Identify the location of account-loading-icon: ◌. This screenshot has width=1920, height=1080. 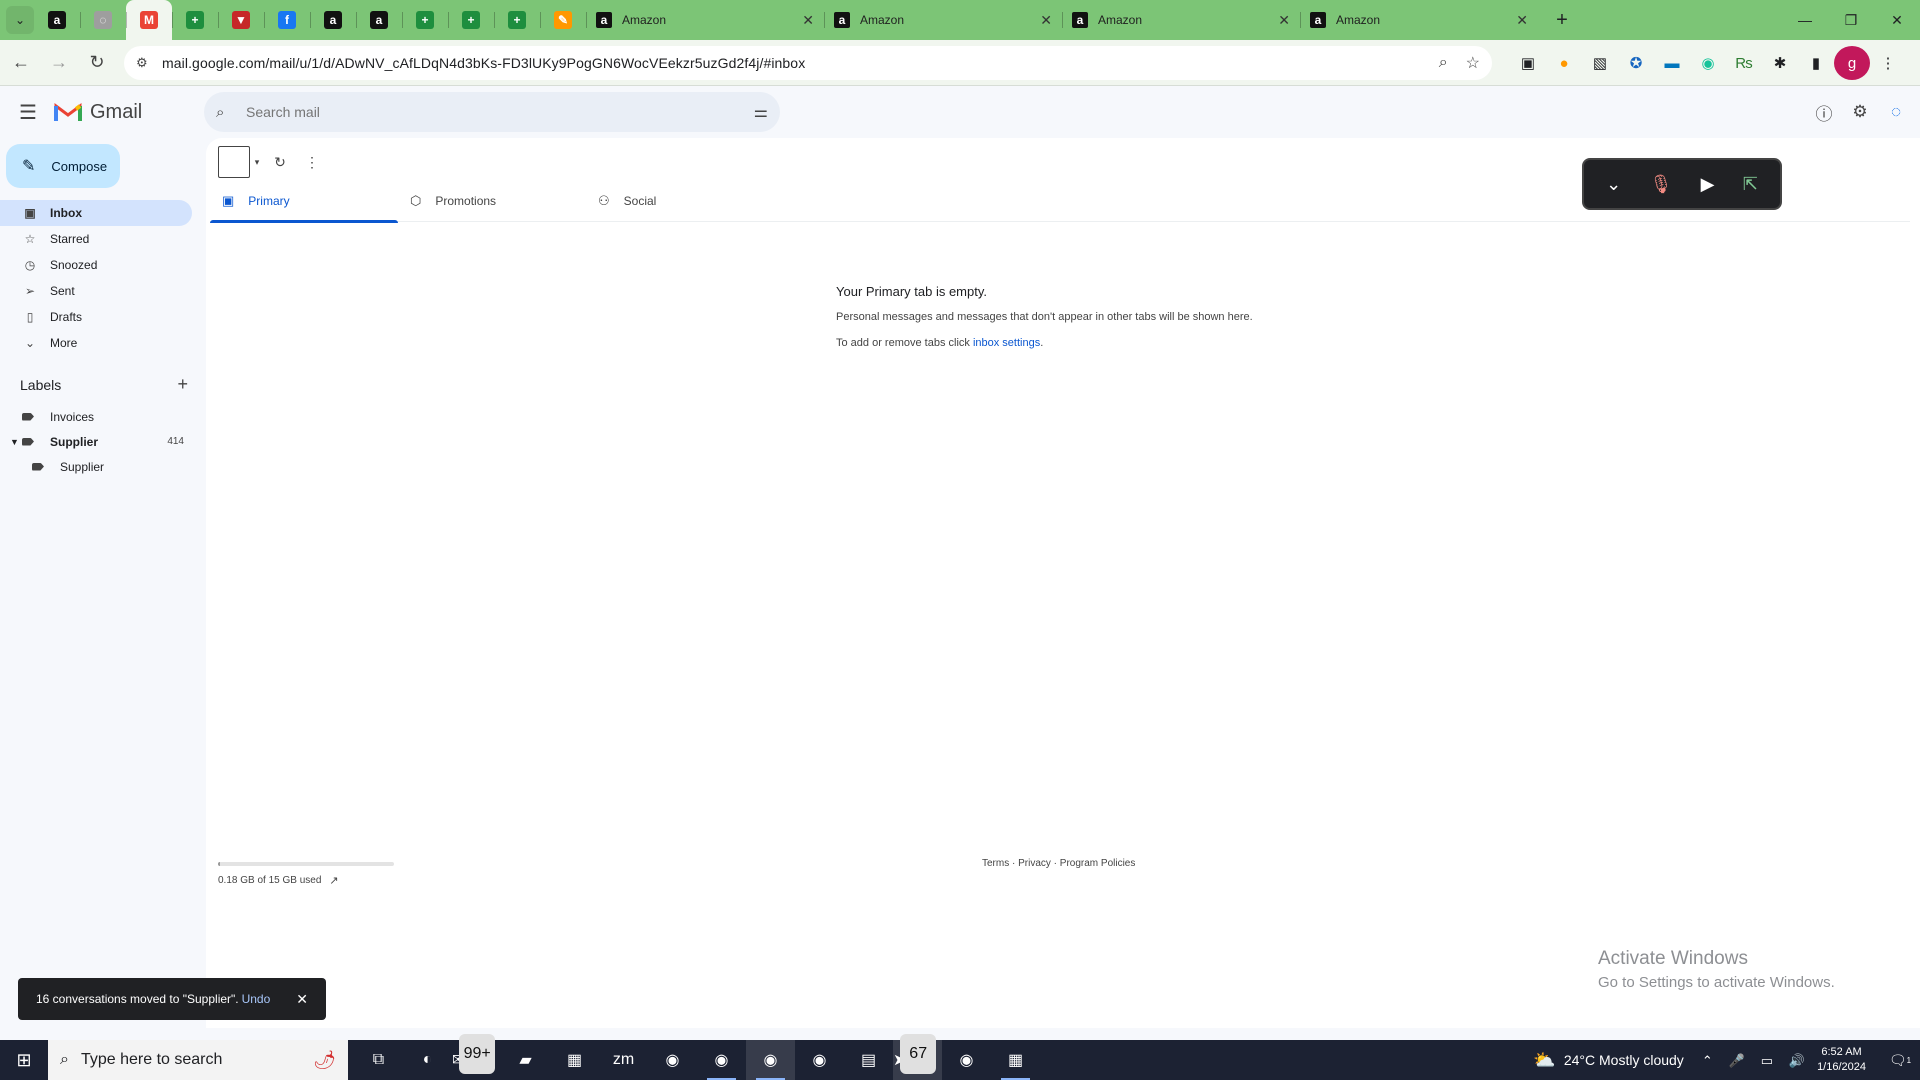
(1896, 112).